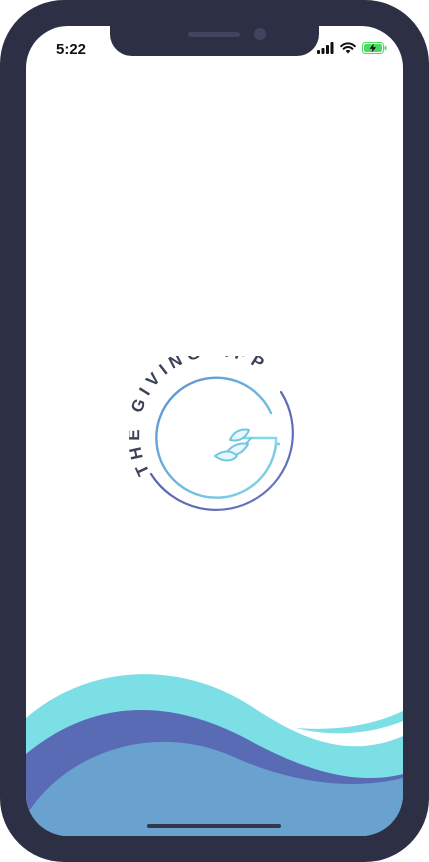  Describe the element at coordinates (325, 48) in the screenshot. I see `signal-icon` at that location.